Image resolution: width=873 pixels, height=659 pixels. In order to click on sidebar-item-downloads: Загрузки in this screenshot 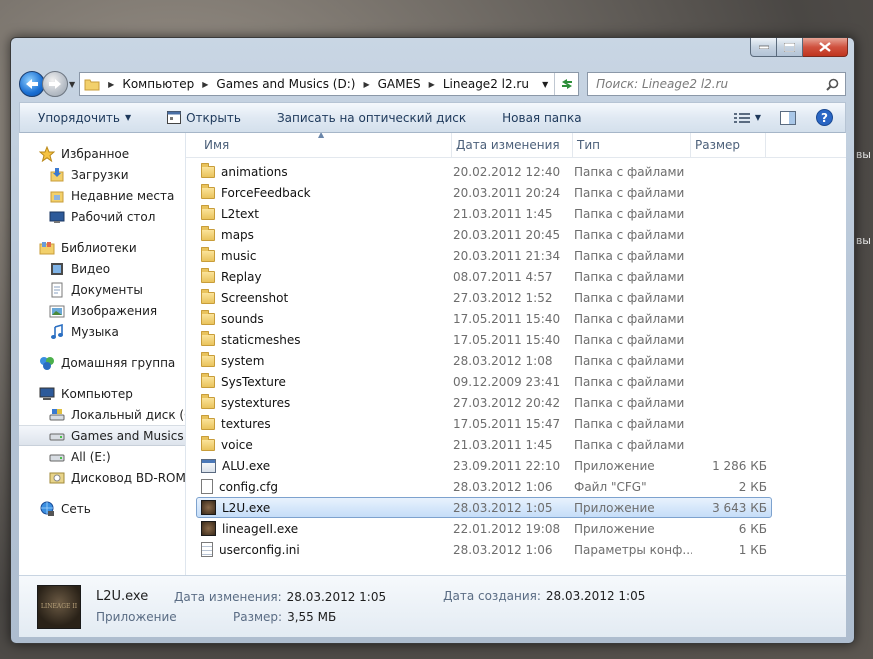, I will do `click(102, 174)`.